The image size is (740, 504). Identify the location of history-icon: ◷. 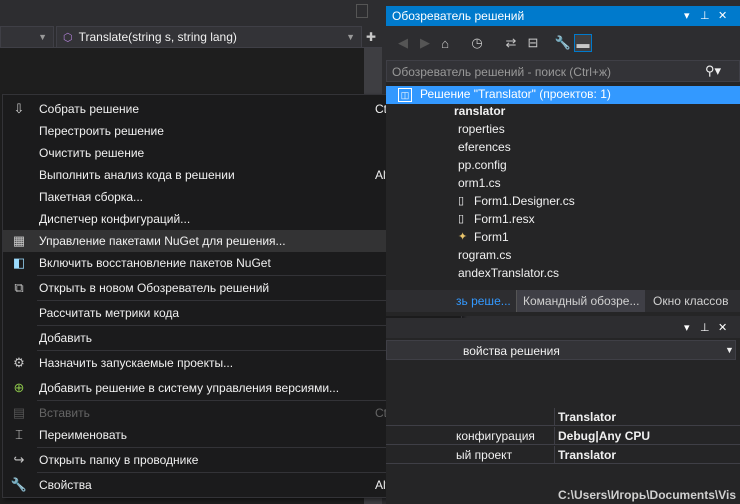
(477, 43).